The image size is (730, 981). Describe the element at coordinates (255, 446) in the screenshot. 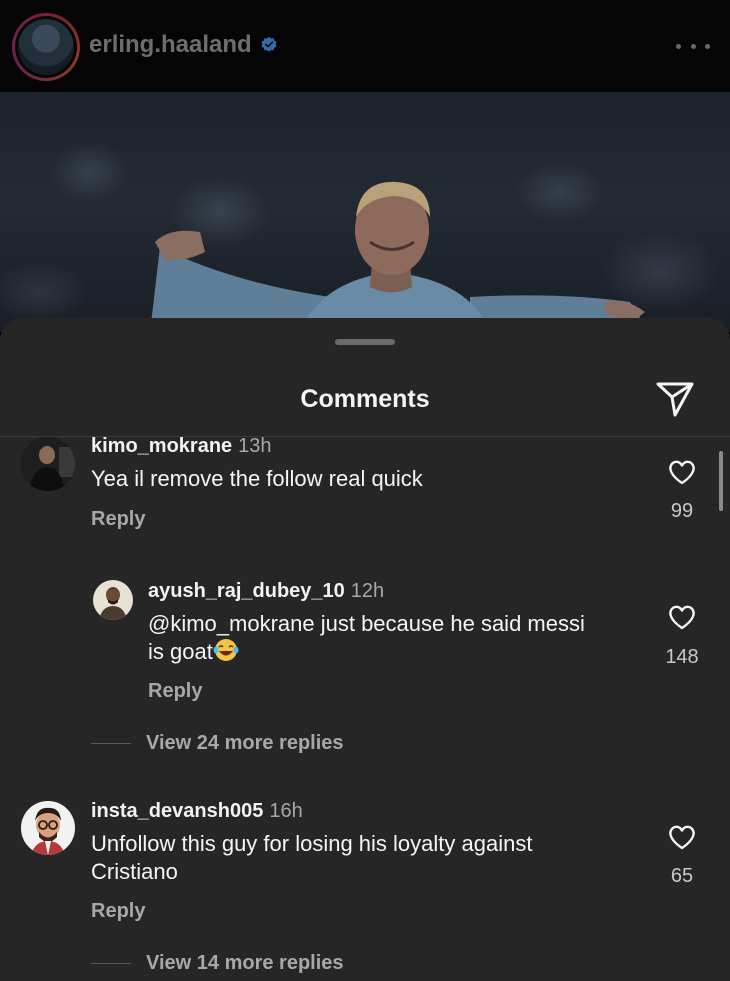

I see `comment-time: 13h` at that location.